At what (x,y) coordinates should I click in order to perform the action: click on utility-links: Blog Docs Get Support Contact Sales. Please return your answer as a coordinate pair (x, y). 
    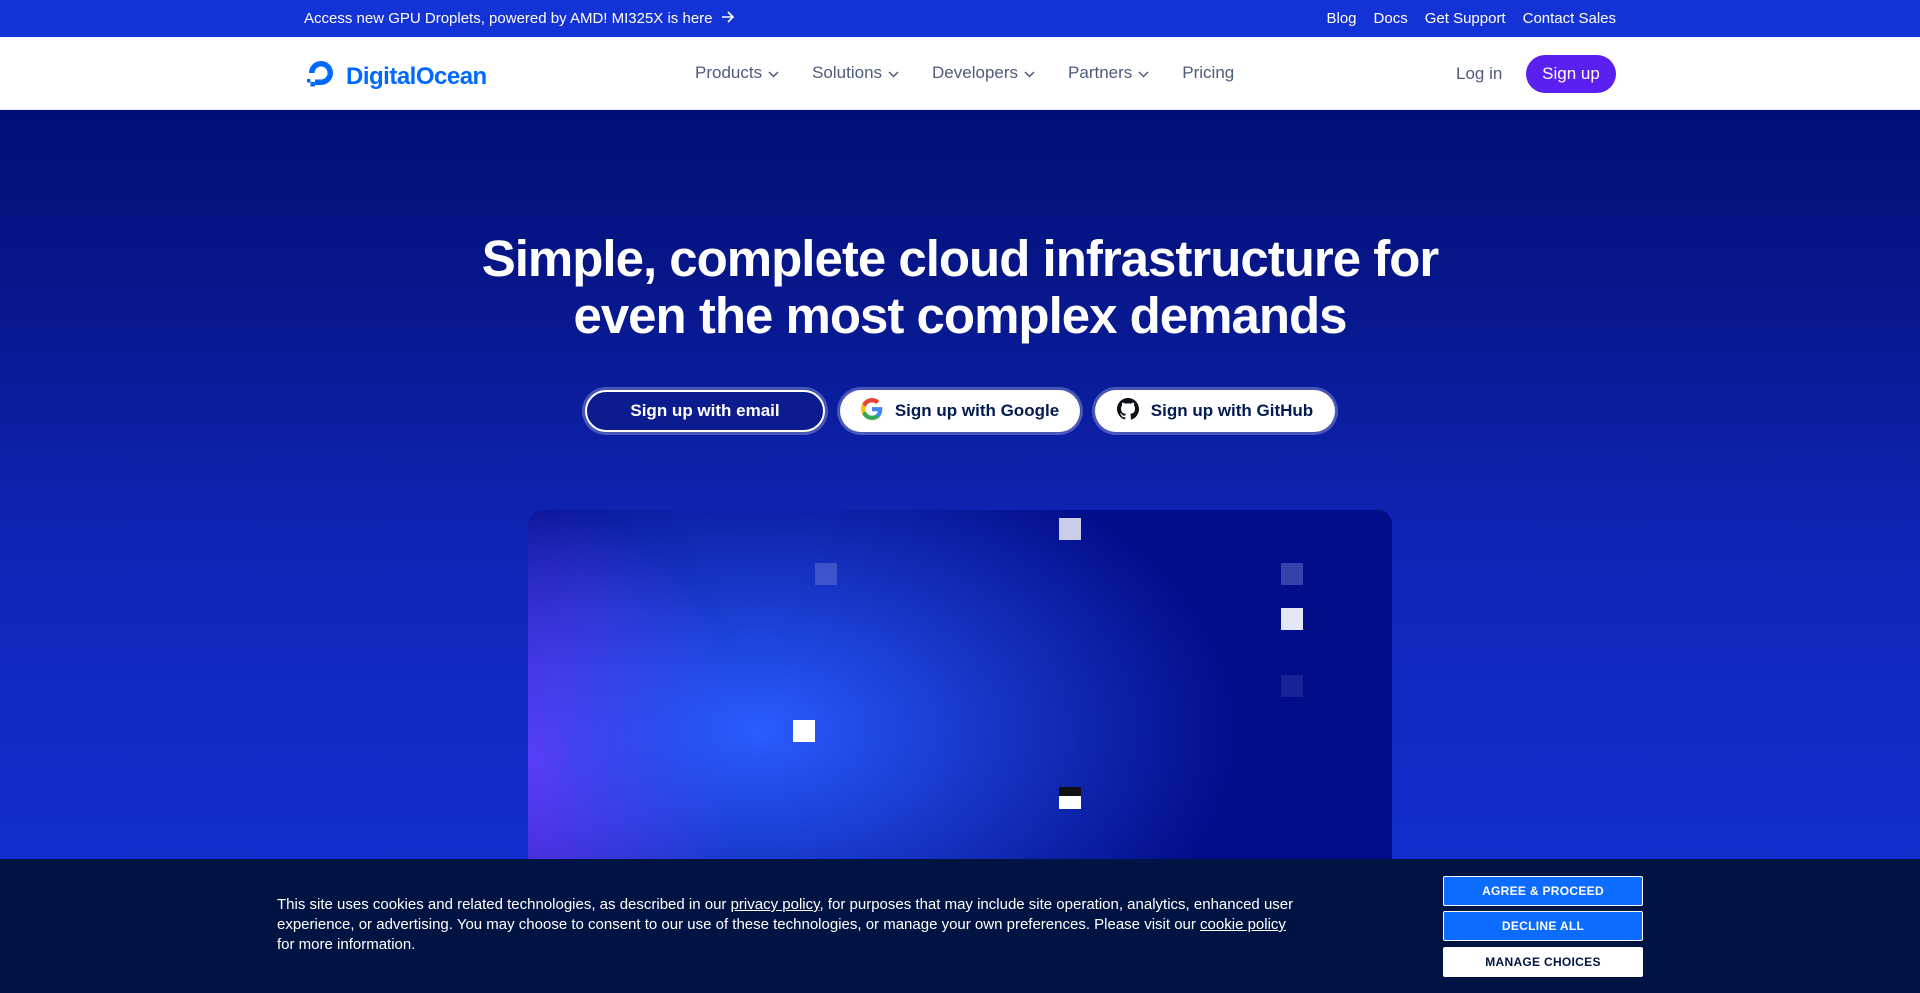
    Looking at the image, I should click on (1472, 18).